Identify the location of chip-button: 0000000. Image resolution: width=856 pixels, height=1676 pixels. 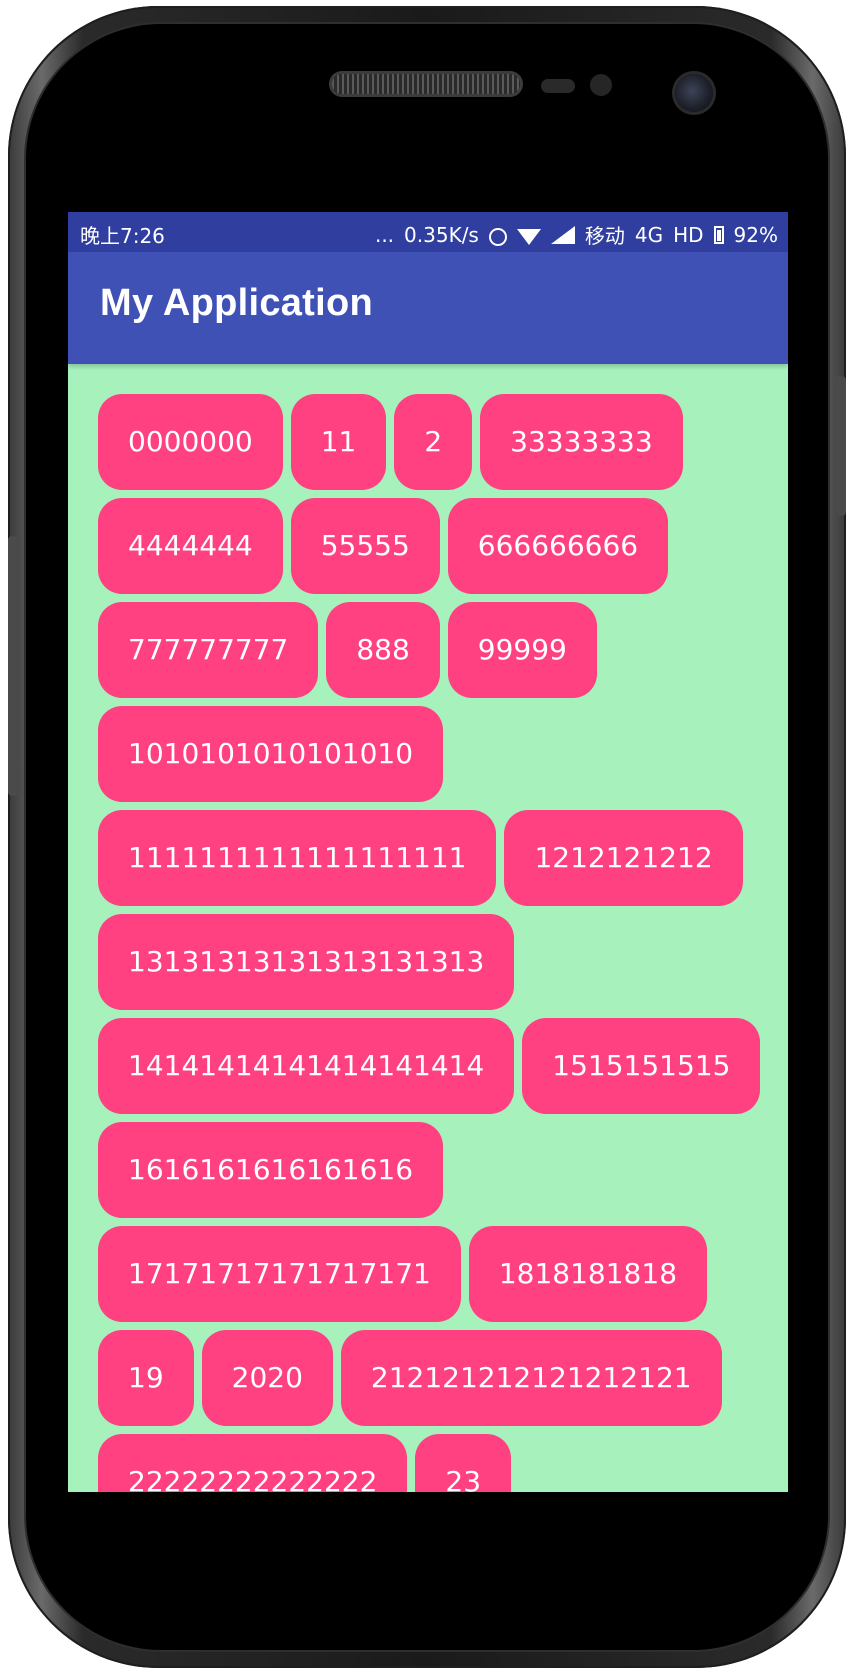
(190, 442).